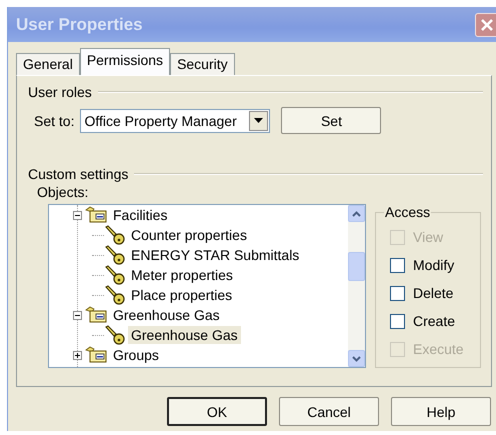  Describe the element at coordinates (79, 24) in the screenshot. I see `window-title: User Properties` at that location.